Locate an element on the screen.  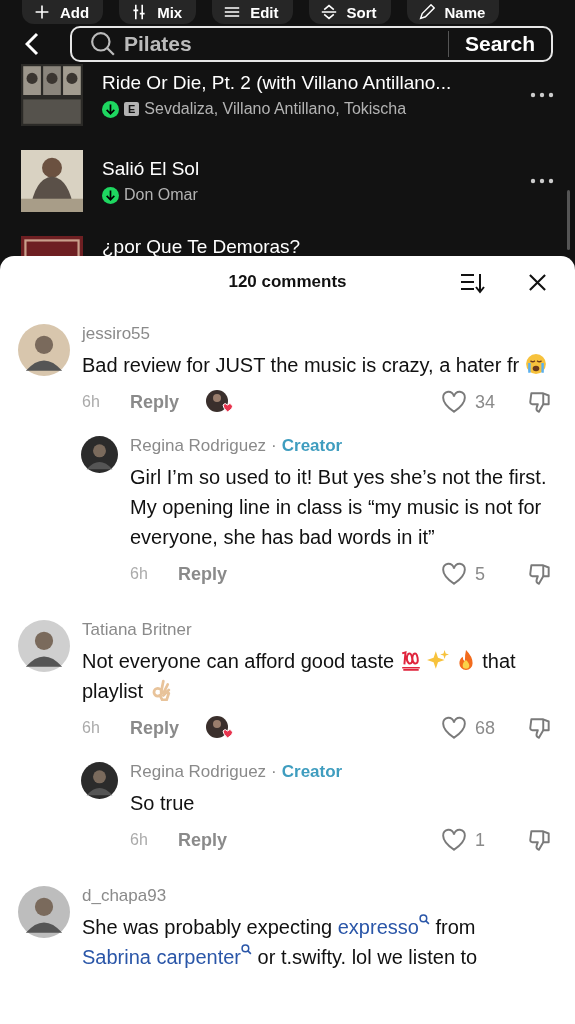
like-button: 34 is located at coordinates (472, 402).